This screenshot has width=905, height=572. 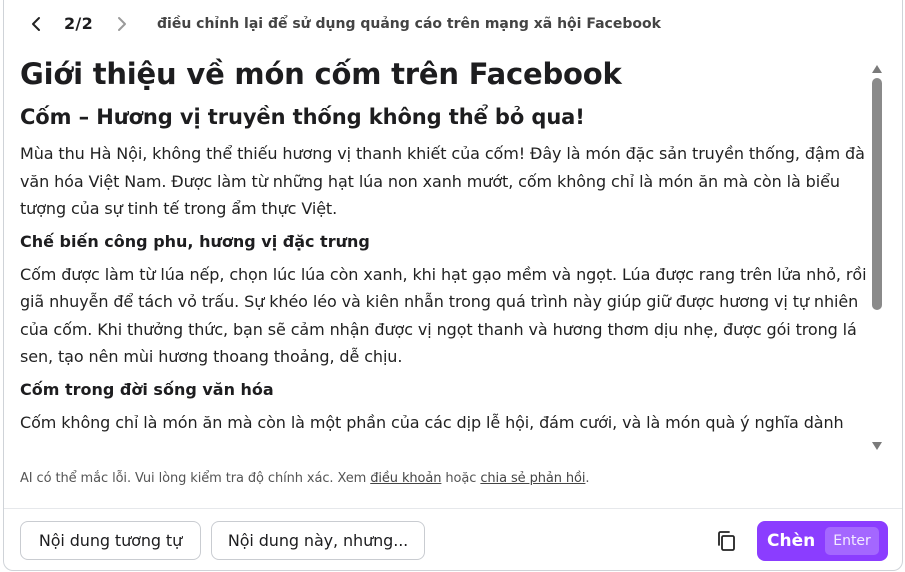 I want to click on insert-label: Chèn, so click(x=791, y=541).